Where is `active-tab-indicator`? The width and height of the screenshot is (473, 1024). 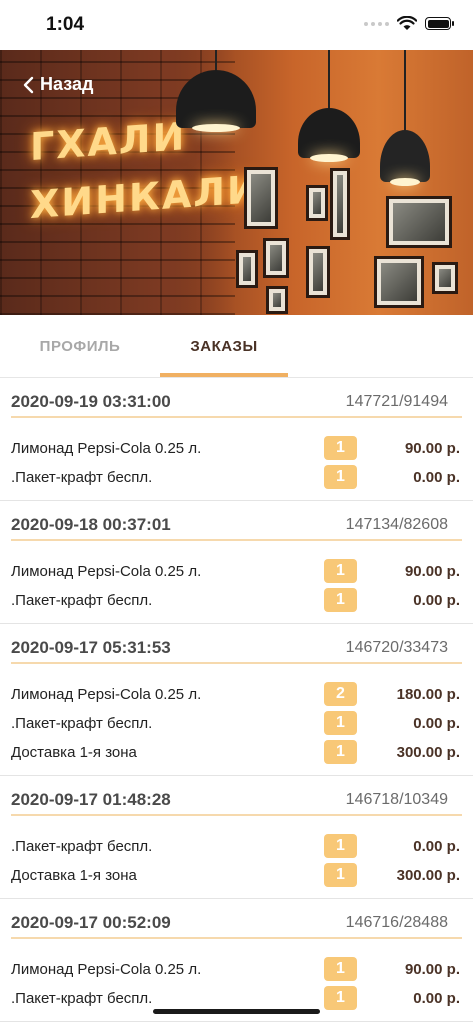
active-tab-indicator is located at coordinates (224, 375).